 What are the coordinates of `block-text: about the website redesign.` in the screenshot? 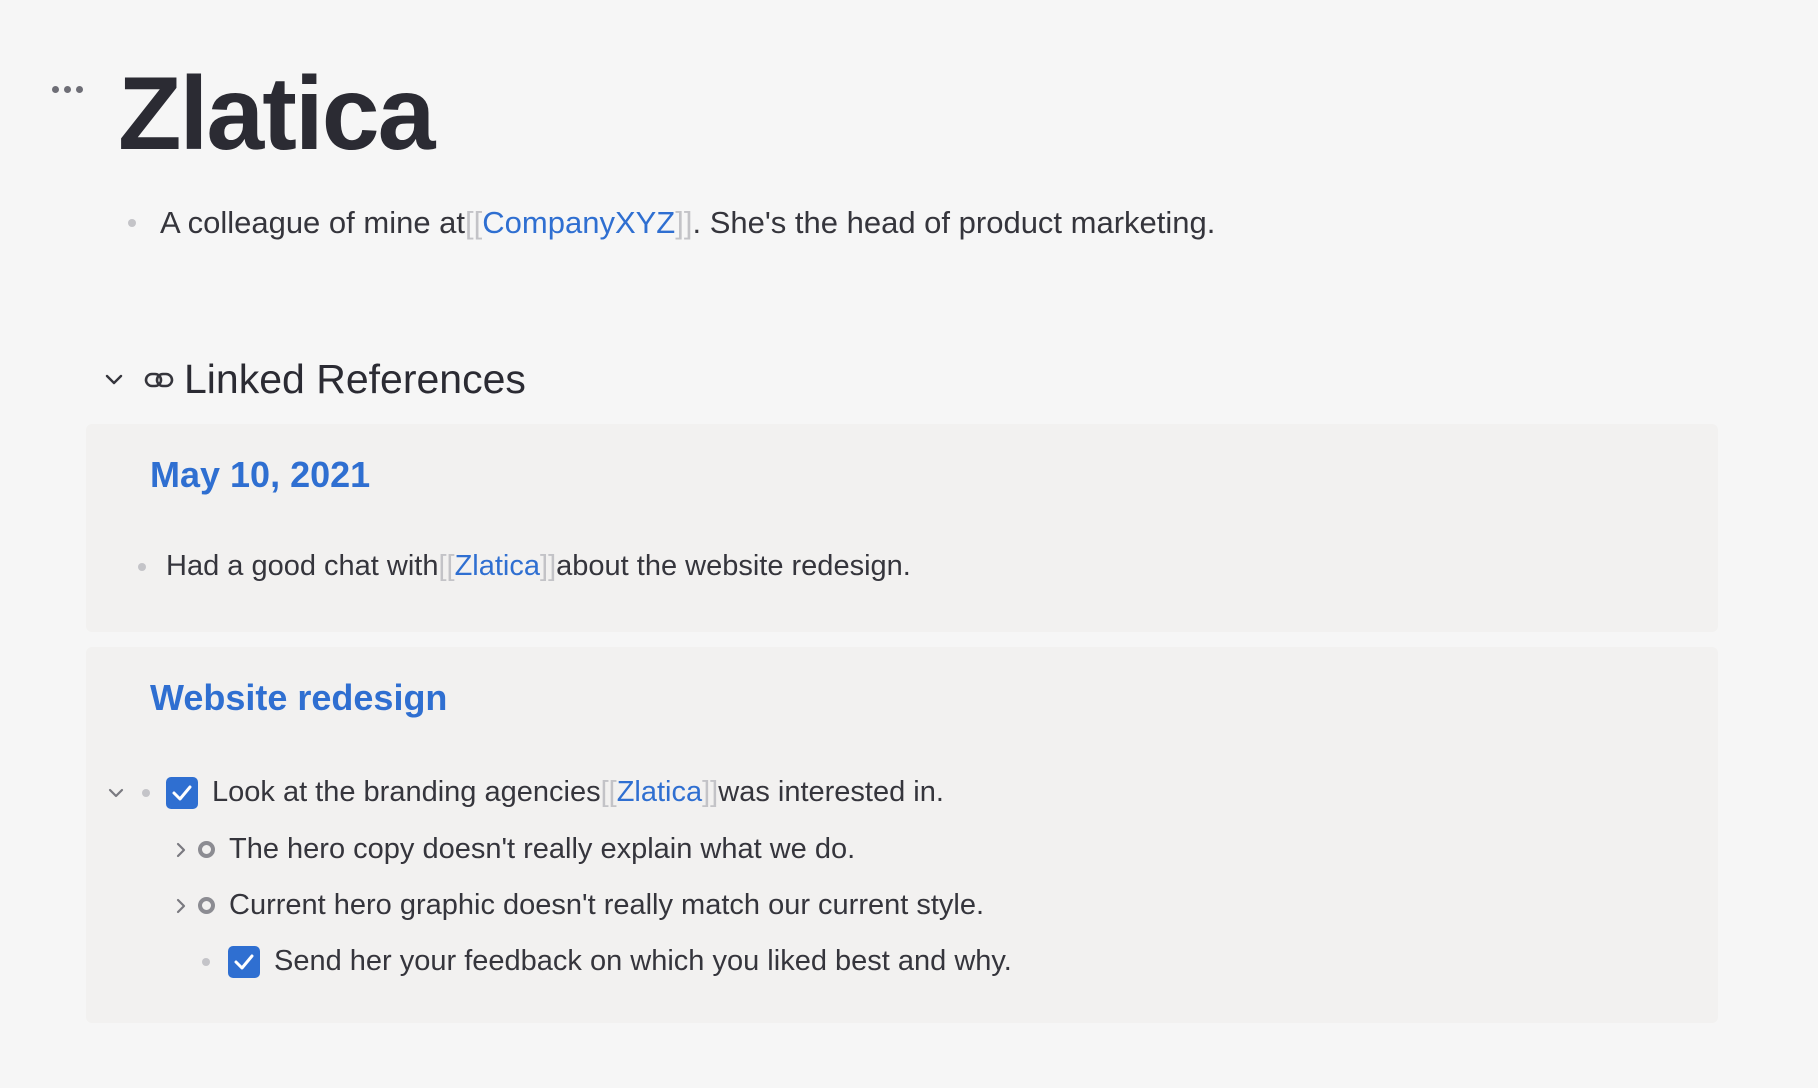 It's located at (733, 566).